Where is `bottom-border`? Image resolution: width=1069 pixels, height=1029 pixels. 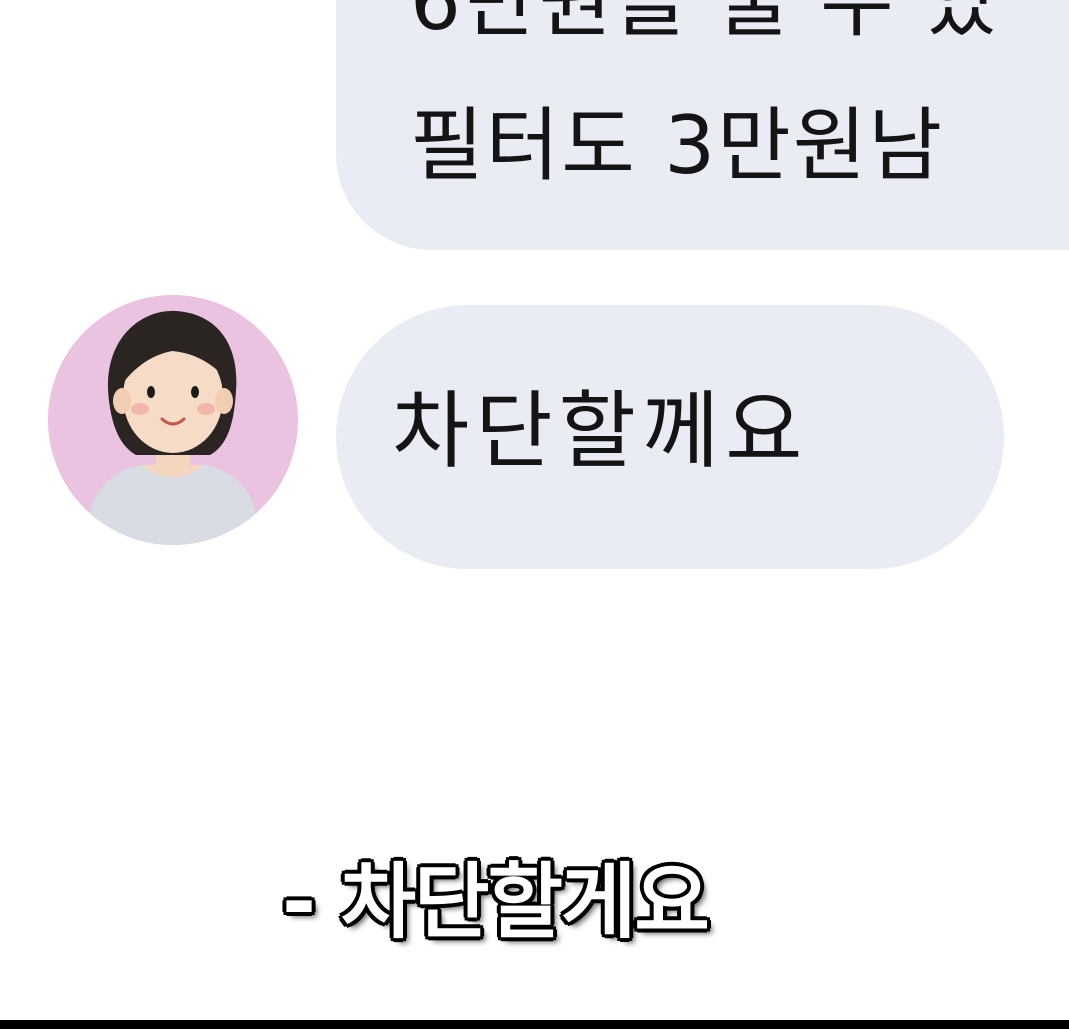 bottom-border is located at coordinates (534, 1024).